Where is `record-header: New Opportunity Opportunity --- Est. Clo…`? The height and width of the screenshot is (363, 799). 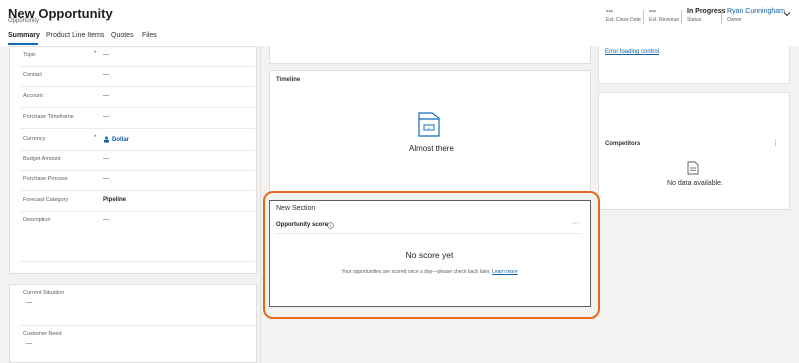
record-header: New Opportunity Opportunity --- Est. Clo… is located at coordinates (399, 23).